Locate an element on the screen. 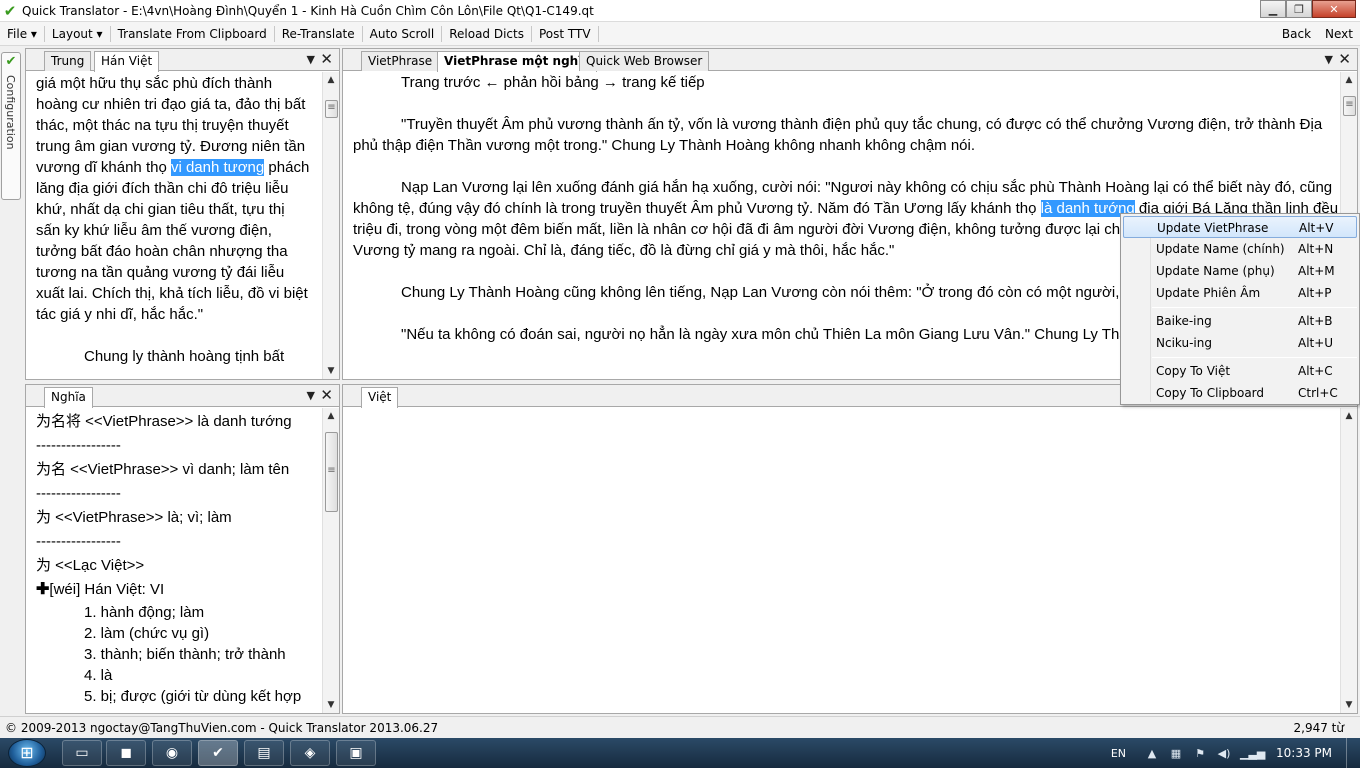  reload-dicts-button: Reload Dicts is located at coordinates (486, 34).